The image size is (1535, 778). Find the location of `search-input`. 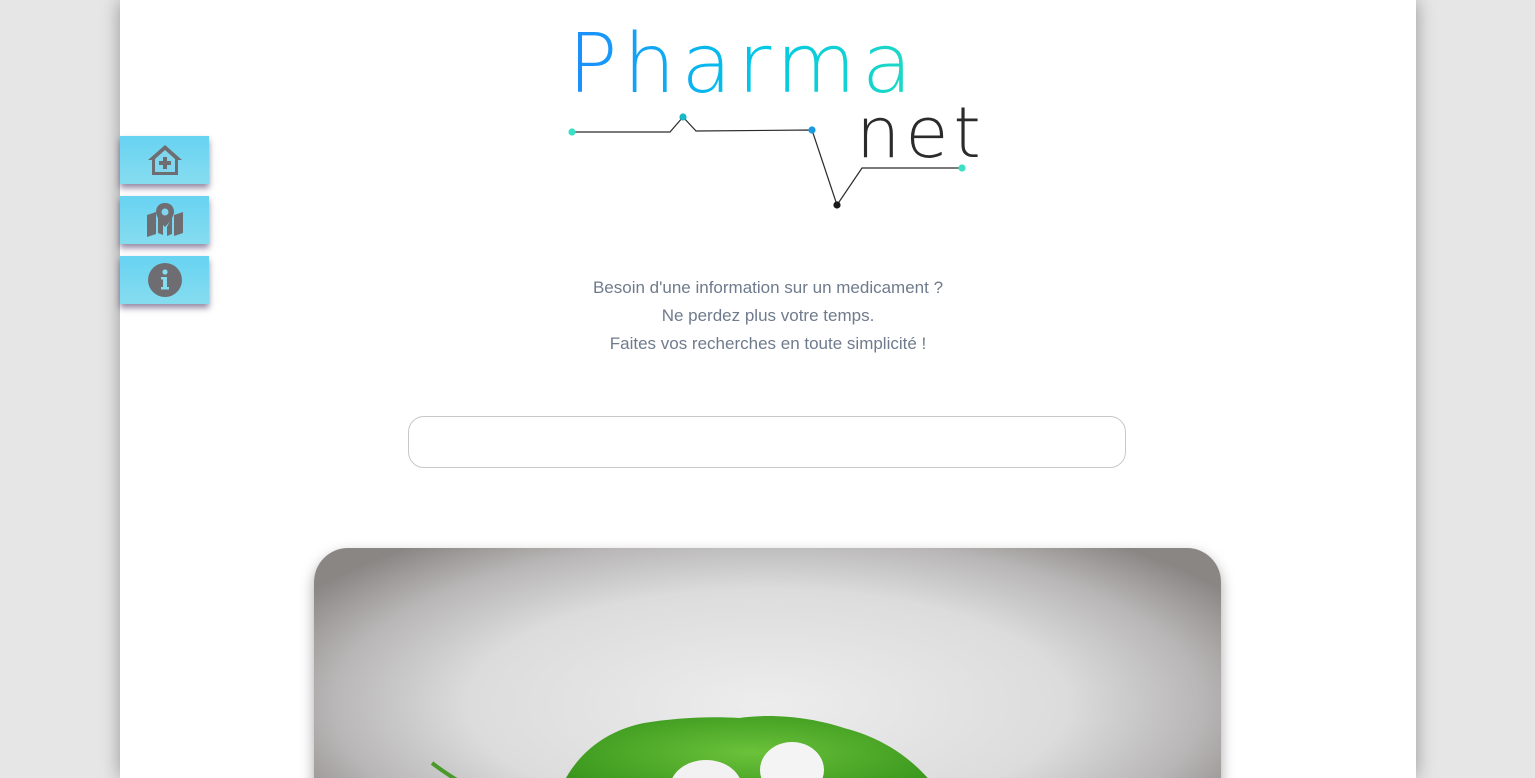

search-input is located at coordinates (767, 442).